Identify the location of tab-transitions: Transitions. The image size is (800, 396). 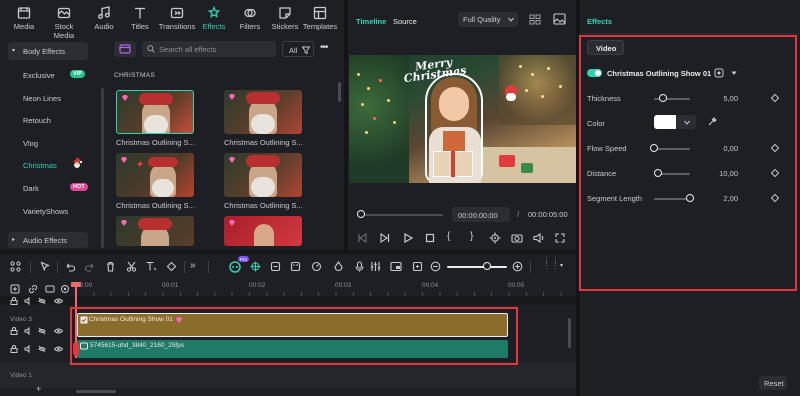
(177, 18).